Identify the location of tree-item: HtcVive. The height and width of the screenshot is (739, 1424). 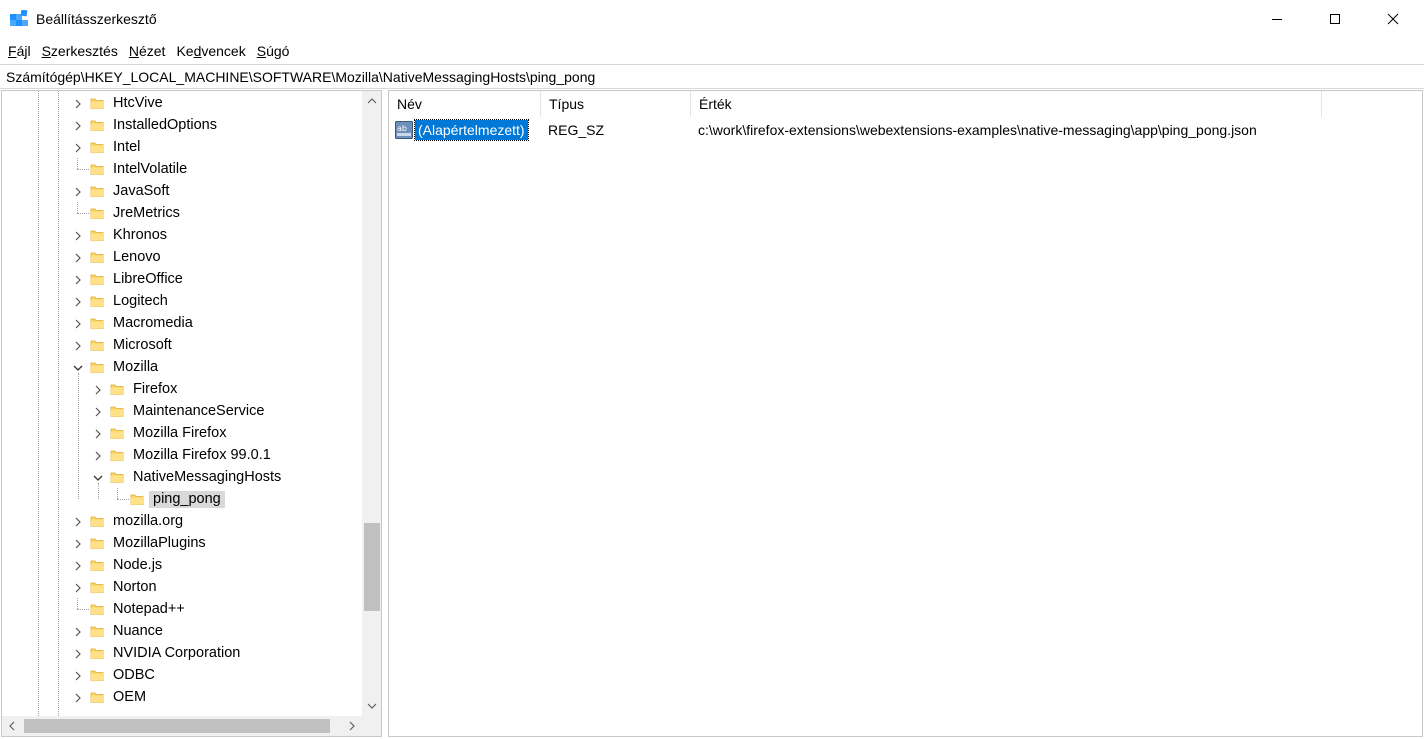
(182, 103).